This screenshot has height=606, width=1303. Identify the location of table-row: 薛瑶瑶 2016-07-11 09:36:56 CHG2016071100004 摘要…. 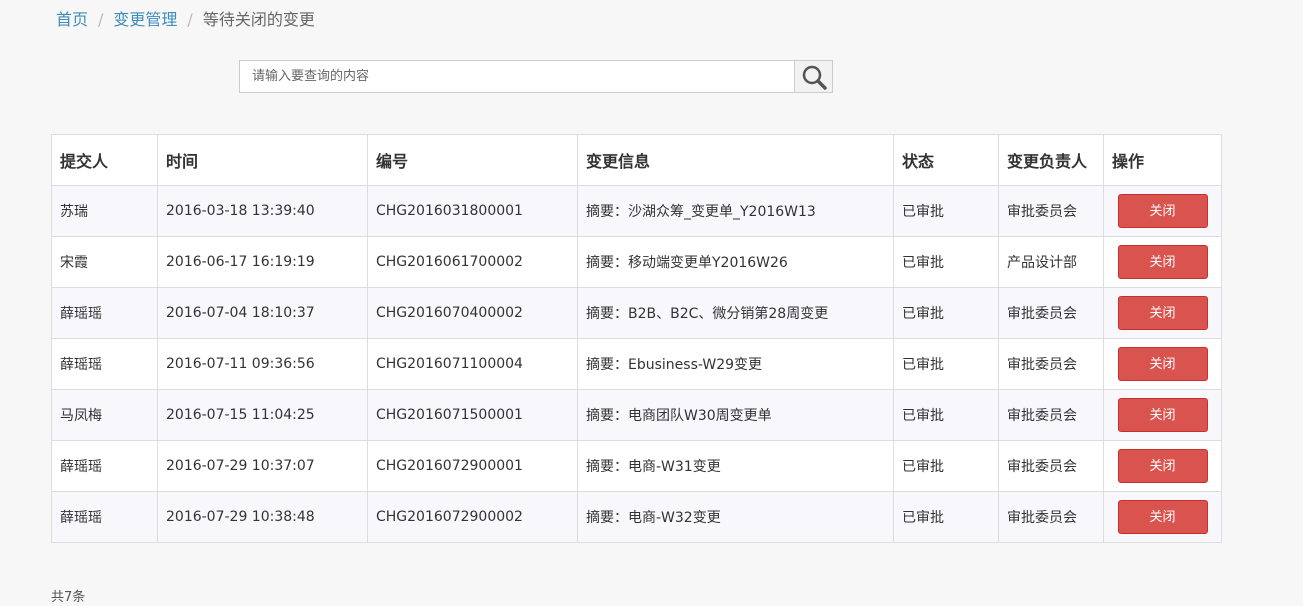
(636, 364).